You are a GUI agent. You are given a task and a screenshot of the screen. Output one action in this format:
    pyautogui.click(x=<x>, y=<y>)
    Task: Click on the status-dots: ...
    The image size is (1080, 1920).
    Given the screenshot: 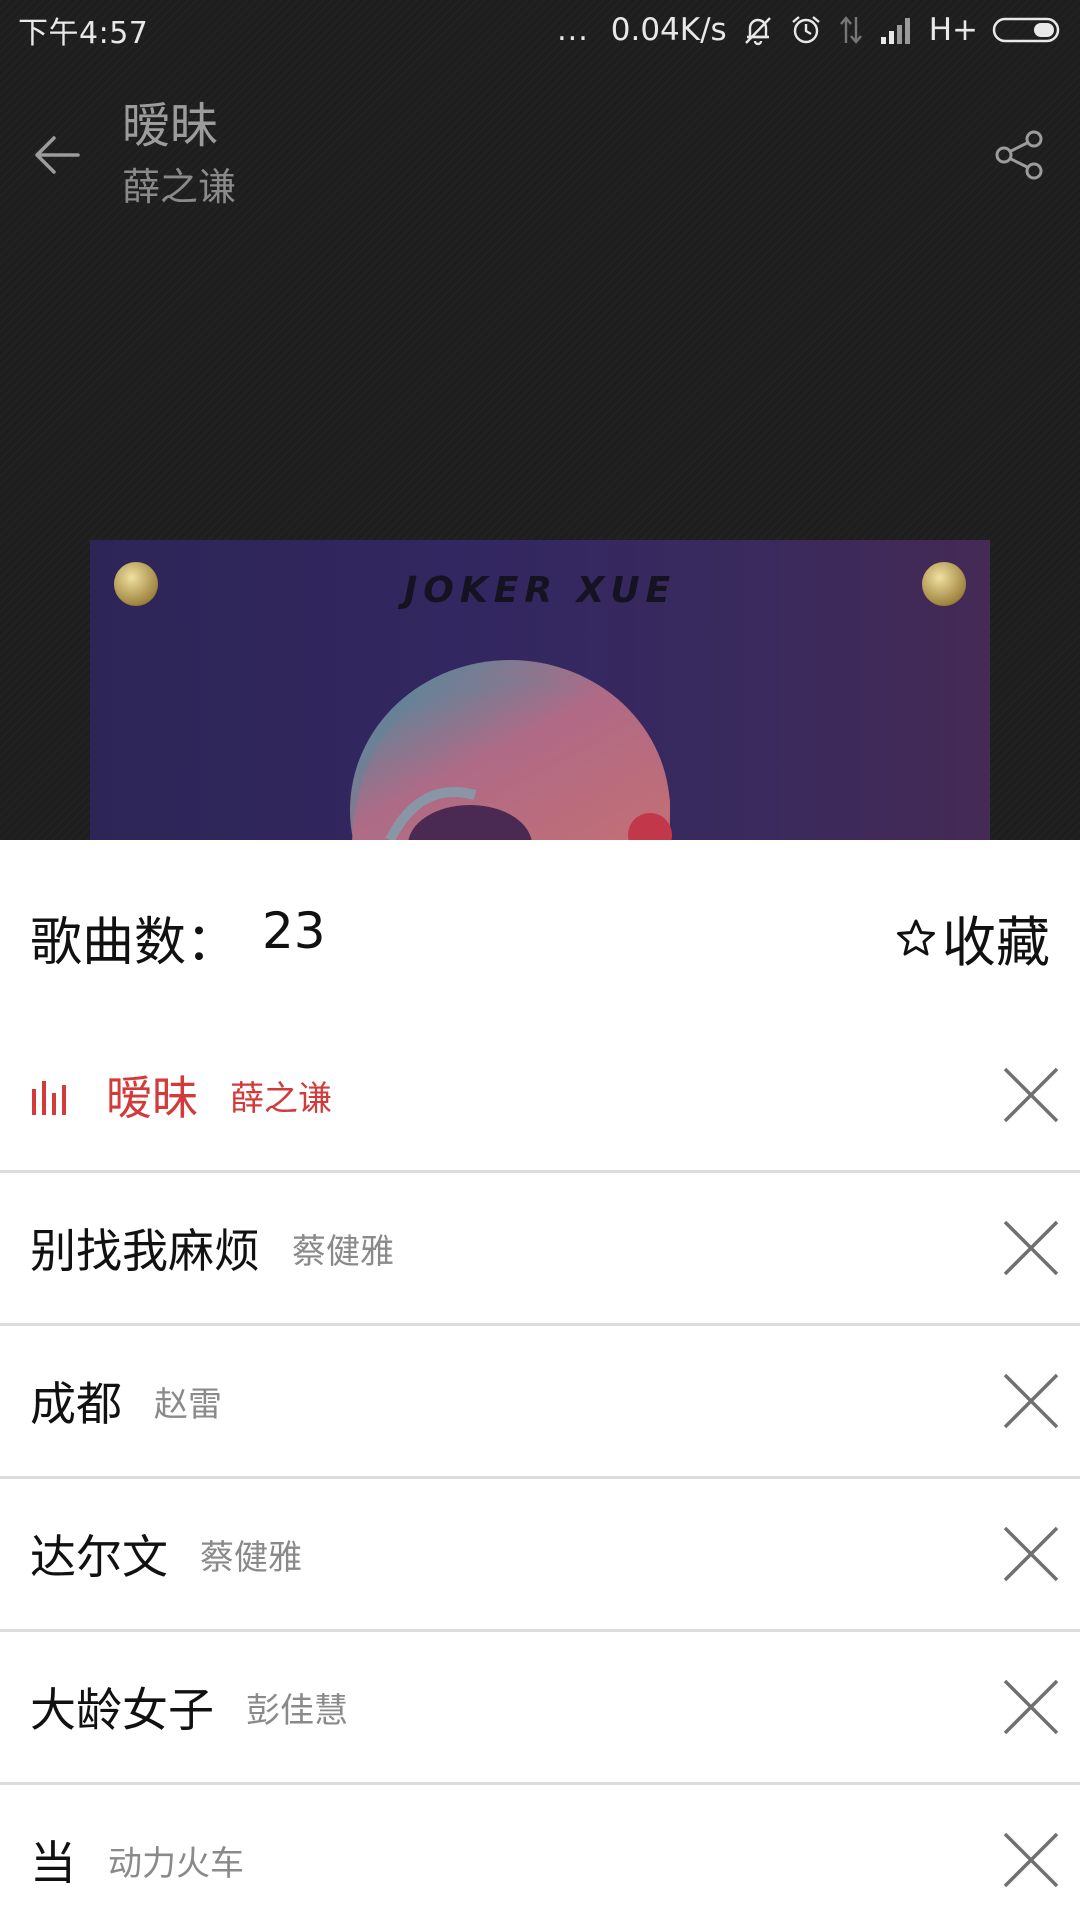 What is the action you would take?
    pyautogui.click(x=573, y=30)
    